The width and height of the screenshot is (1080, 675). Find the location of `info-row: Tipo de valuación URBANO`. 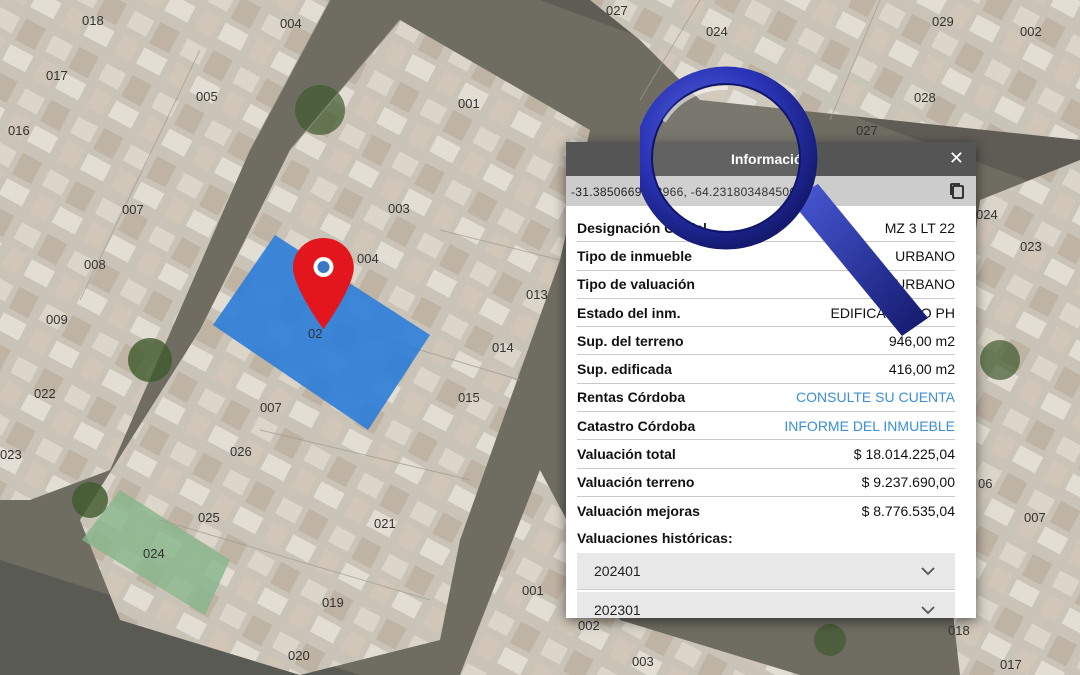

info-row: Tipo de valuación URBANO is located at coordinates (766, 285).